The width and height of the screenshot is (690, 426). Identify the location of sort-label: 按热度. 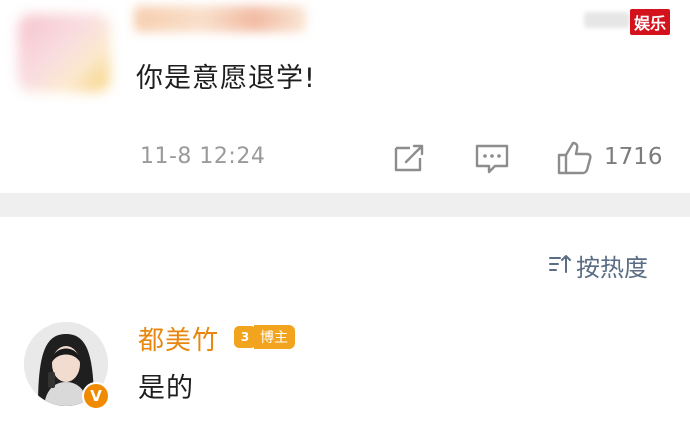
(612, 268).